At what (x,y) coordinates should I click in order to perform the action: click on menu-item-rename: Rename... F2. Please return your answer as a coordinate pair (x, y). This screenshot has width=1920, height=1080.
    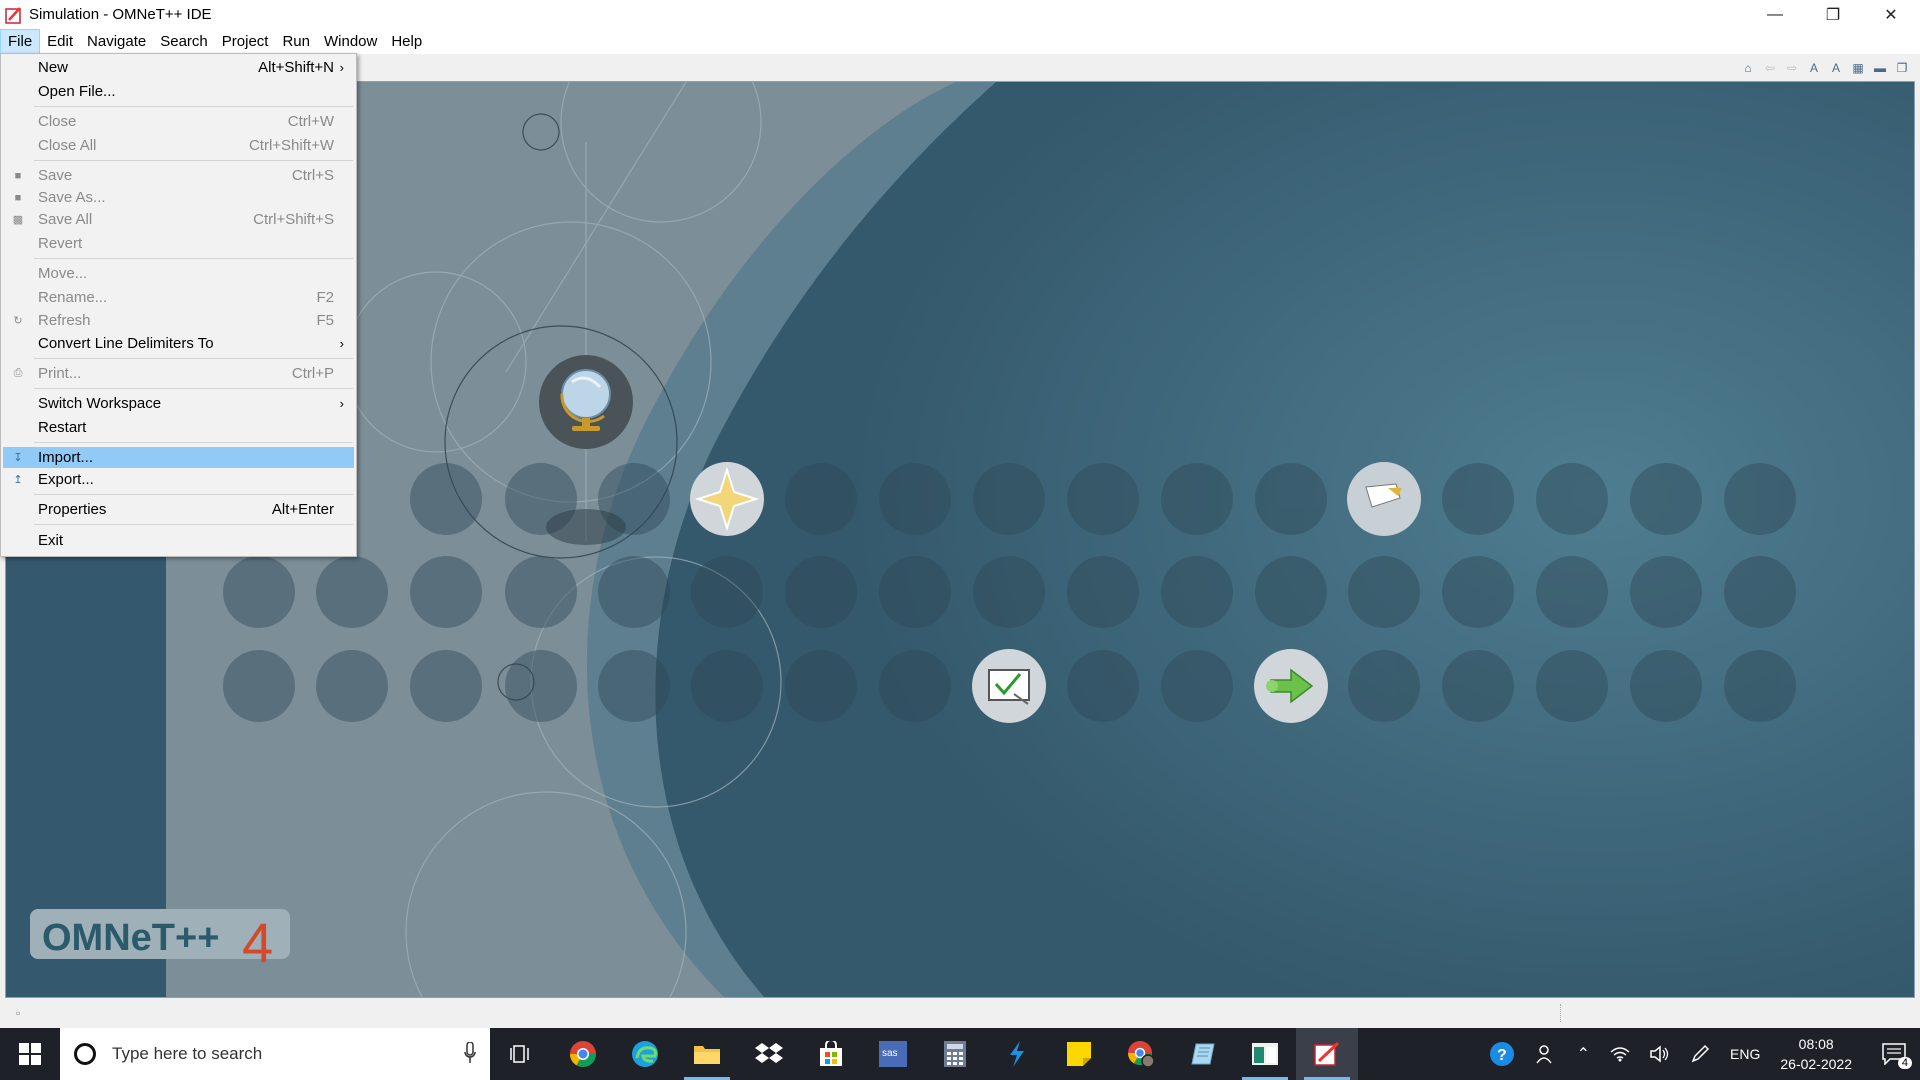
    Looking at the image, I should click on (178, 297).